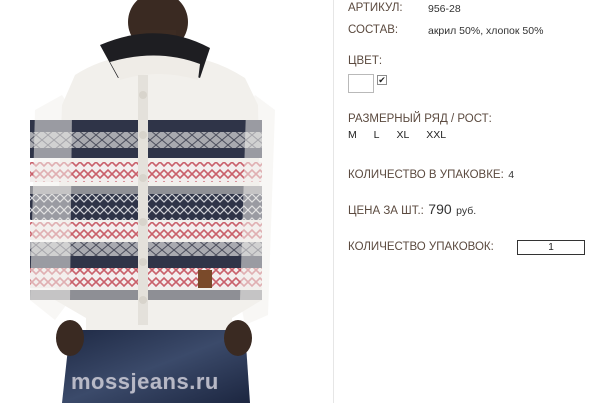 This screenshot has height=403, width=596. Describe the element at coordinates (426, 175) in the screenshot. I see `pack-qty-label: КОЛИЧЕСТВО В УПАКОВКЕ:` at that location.